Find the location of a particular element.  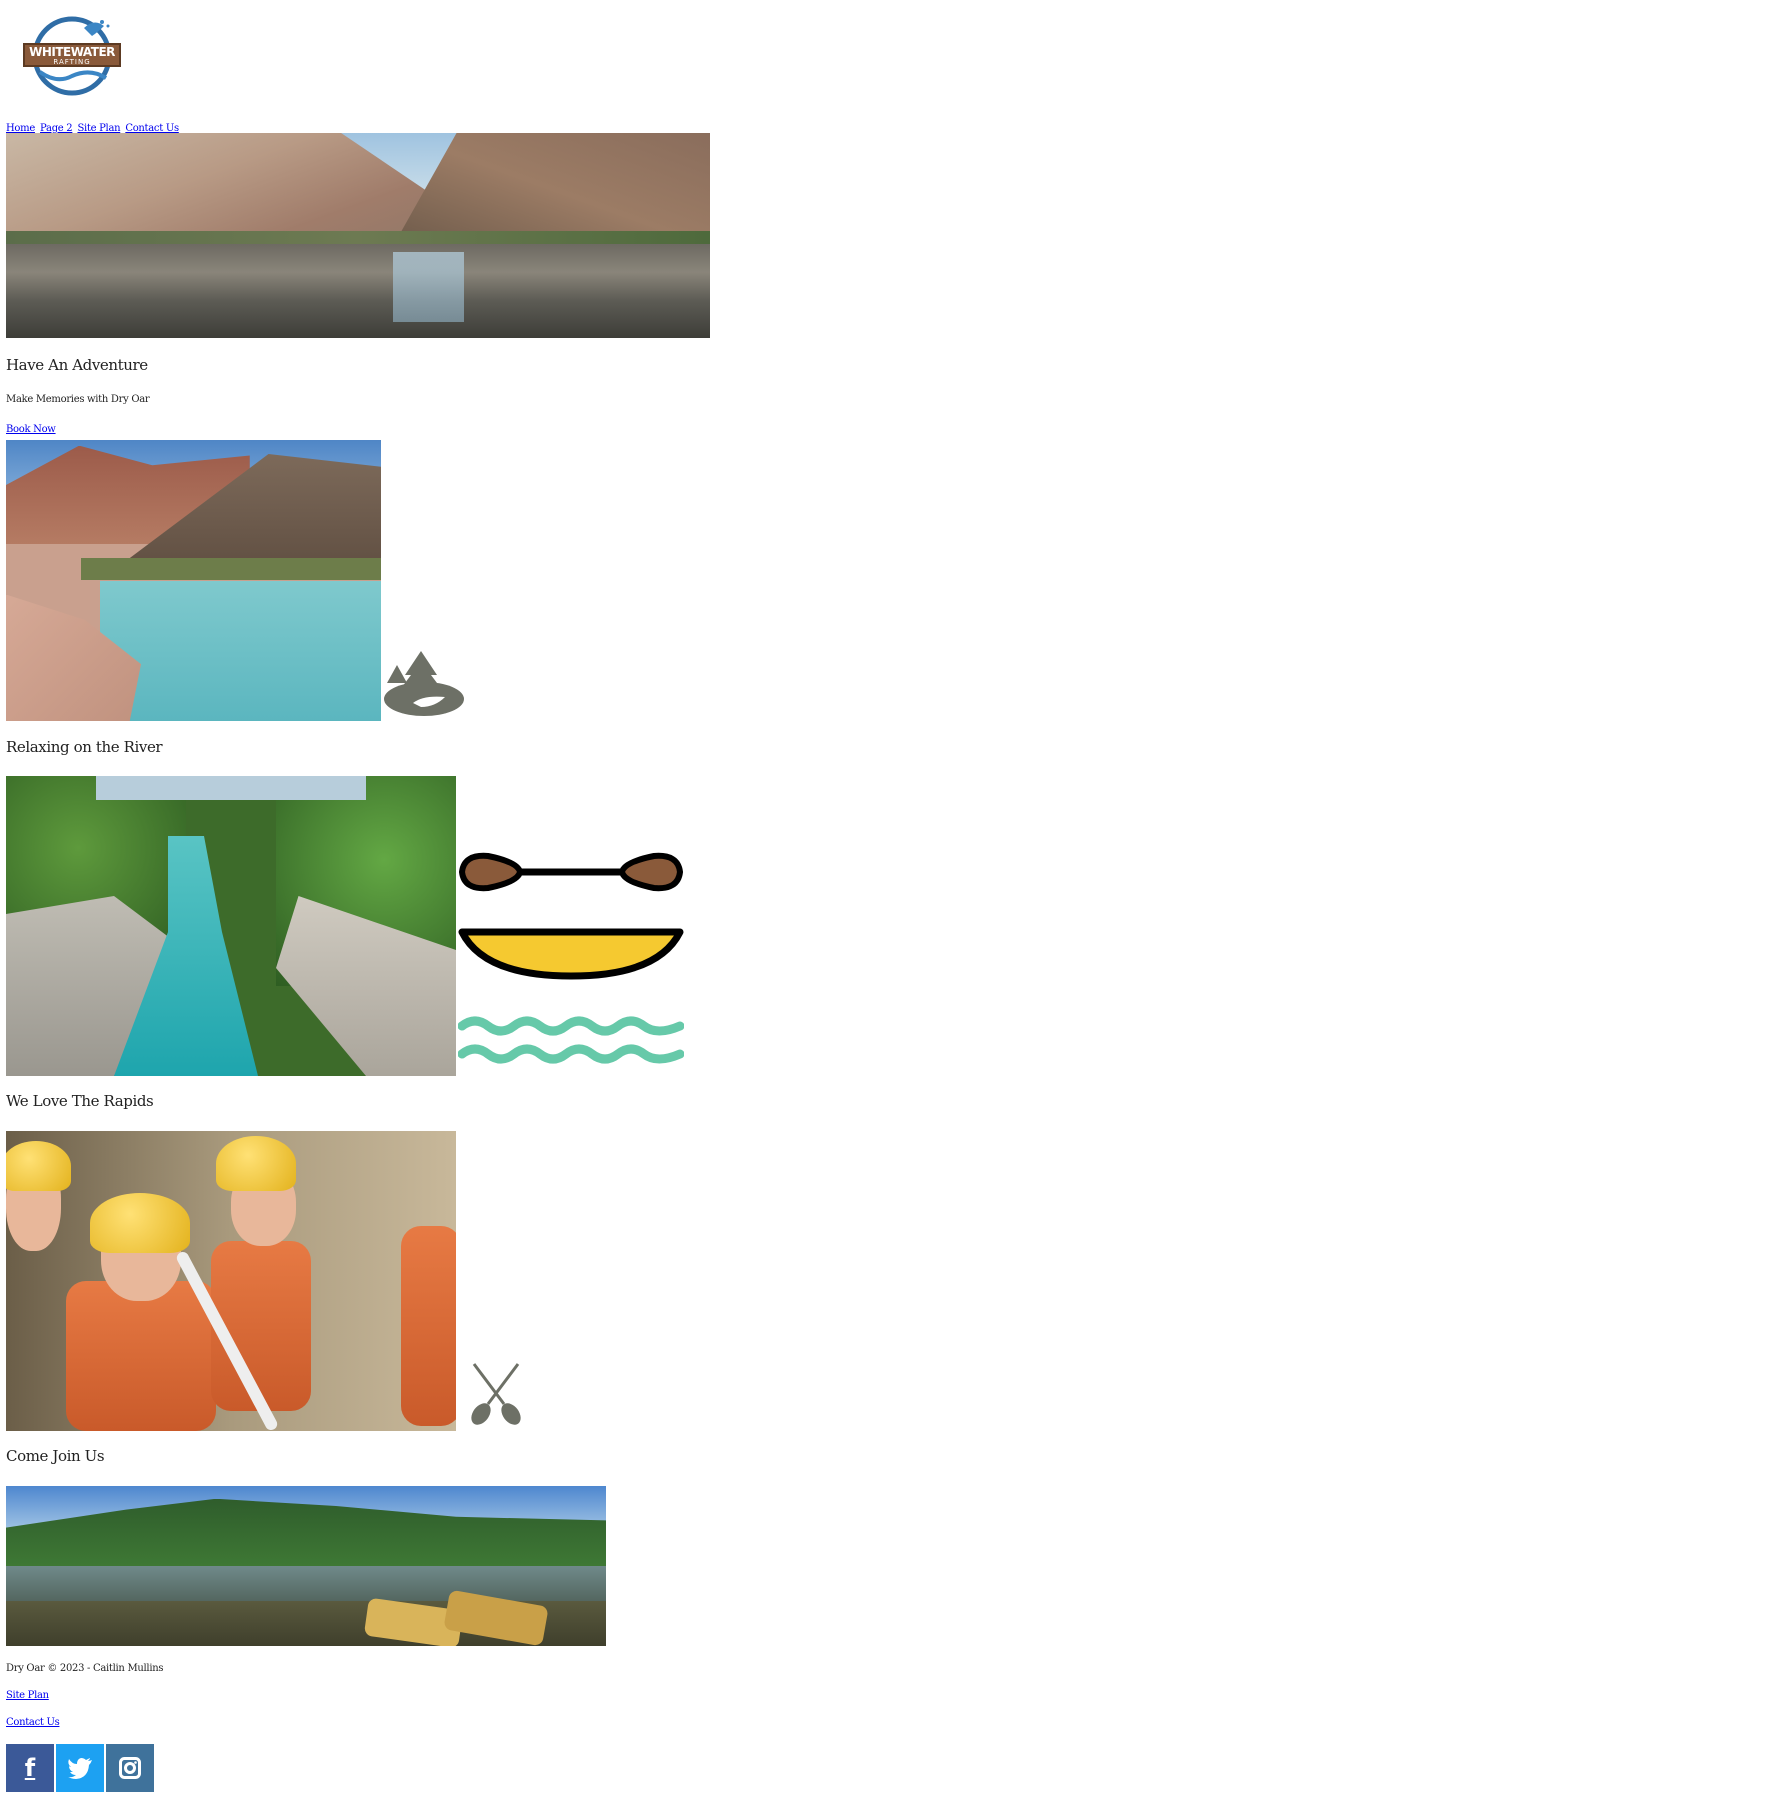

hero-tagline: Make Memories with Dry Oar is located at coordinates (78, 399).